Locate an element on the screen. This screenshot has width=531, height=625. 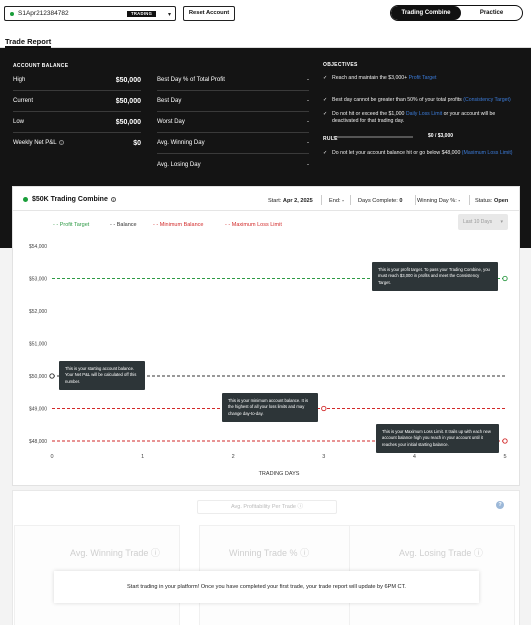
combine-winning-pct: Winning Day %: - is located at coordinates (438, 201).